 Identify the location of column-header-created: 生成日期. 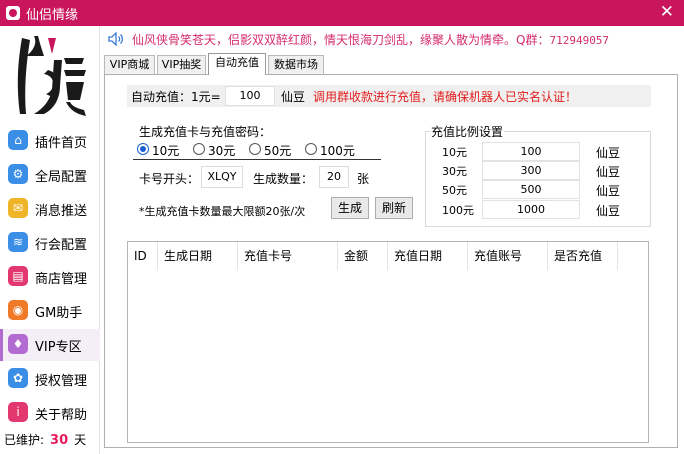
(198, 256).